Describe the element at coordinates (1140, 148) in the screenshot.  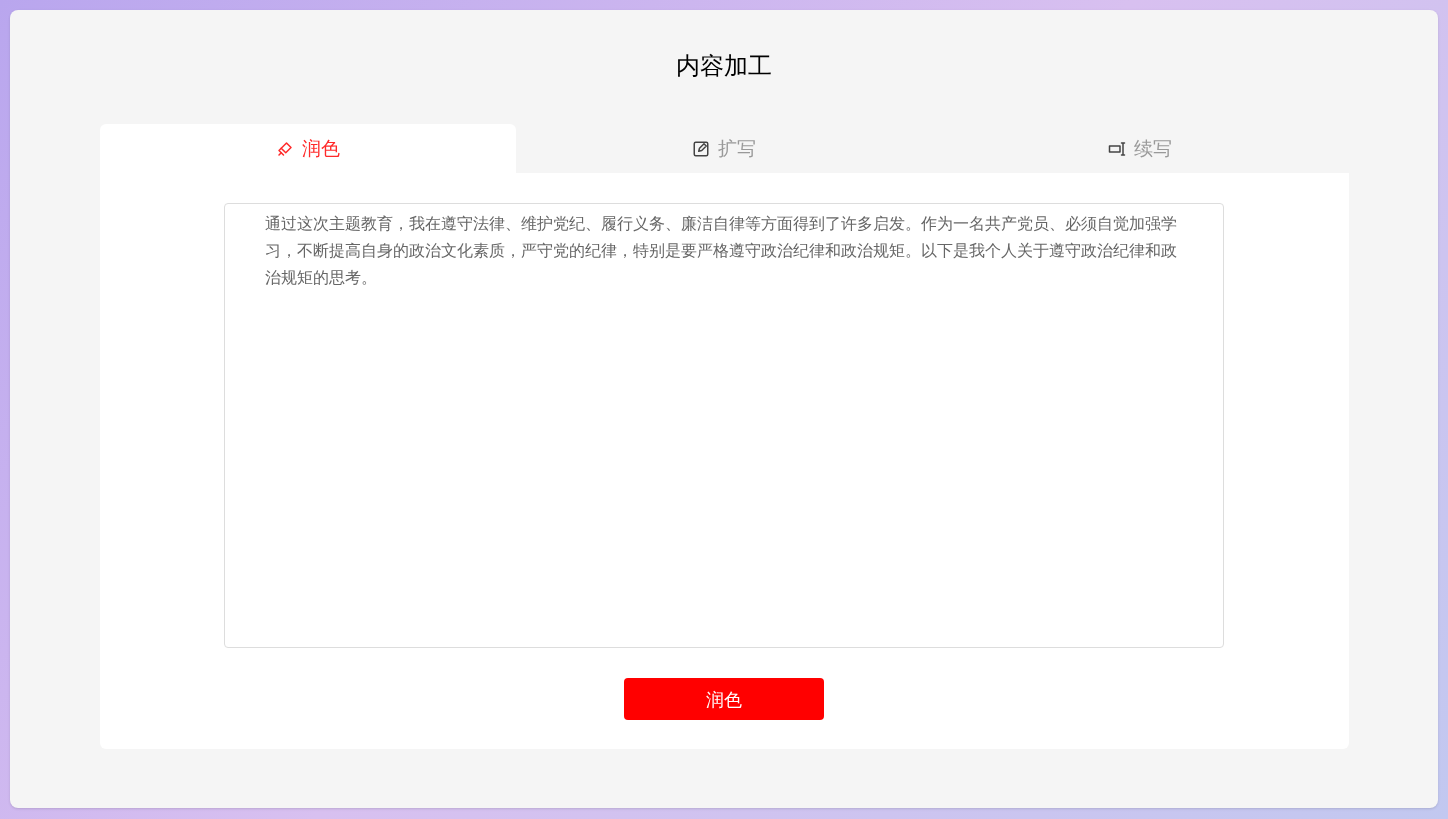
I see `tab: 续写` at that location.